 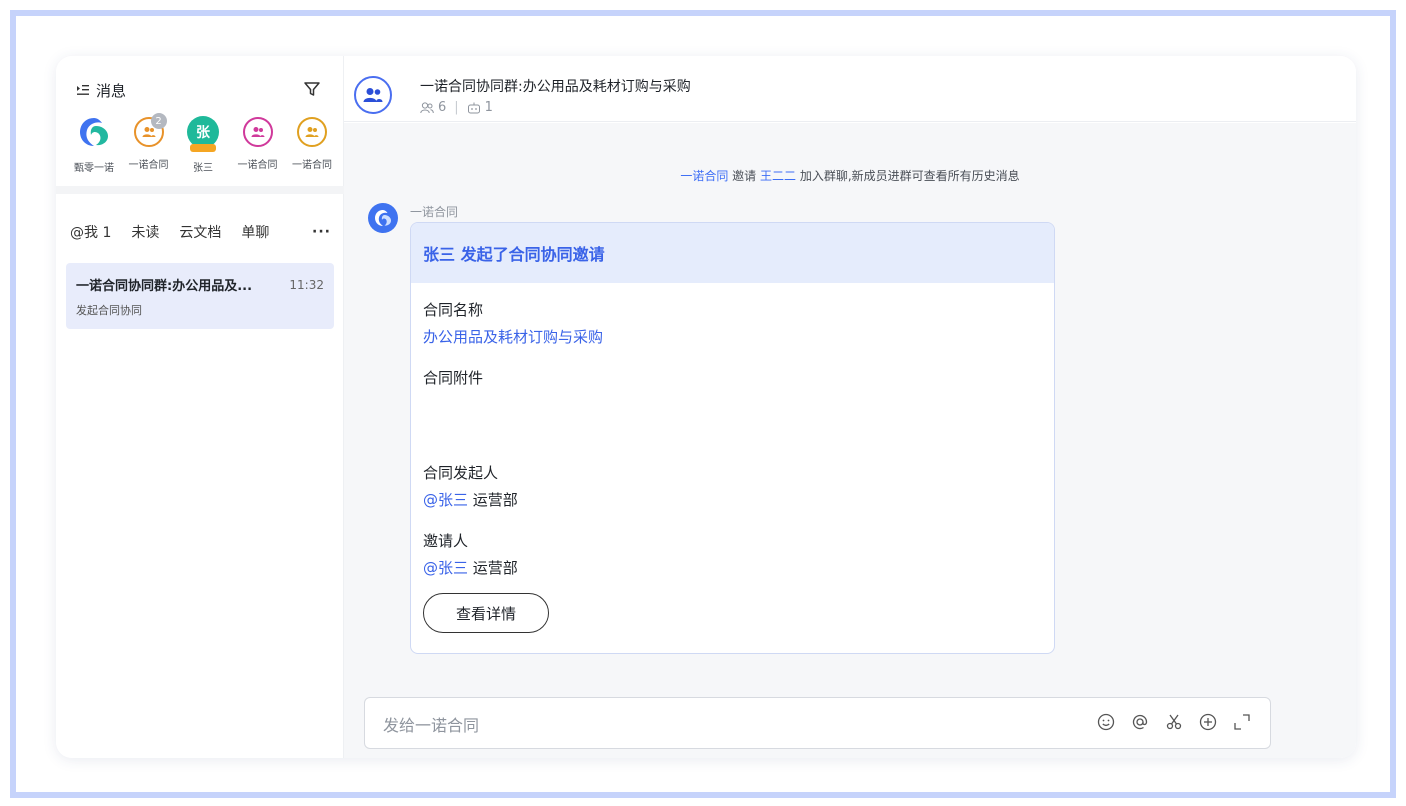 What do you see at coordinates (312, 89) in the screenshot?
I see `filter-icon` at bounding box center [312, 89].